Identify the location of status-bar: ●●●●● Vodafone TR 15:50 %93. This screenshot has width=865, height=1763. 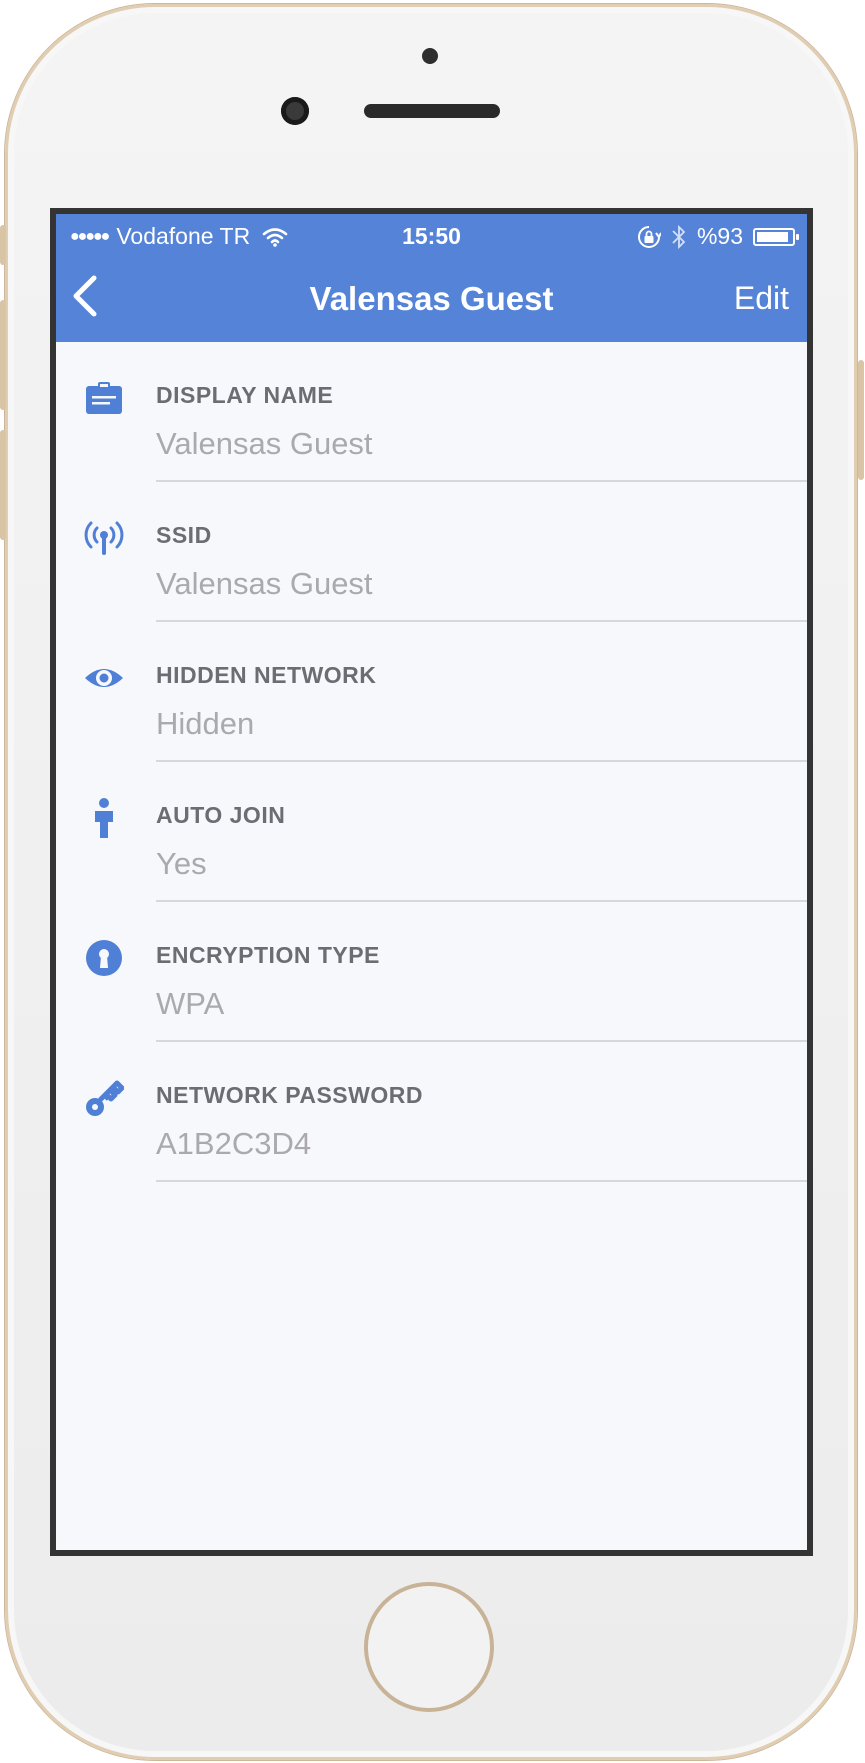
(431, 235).